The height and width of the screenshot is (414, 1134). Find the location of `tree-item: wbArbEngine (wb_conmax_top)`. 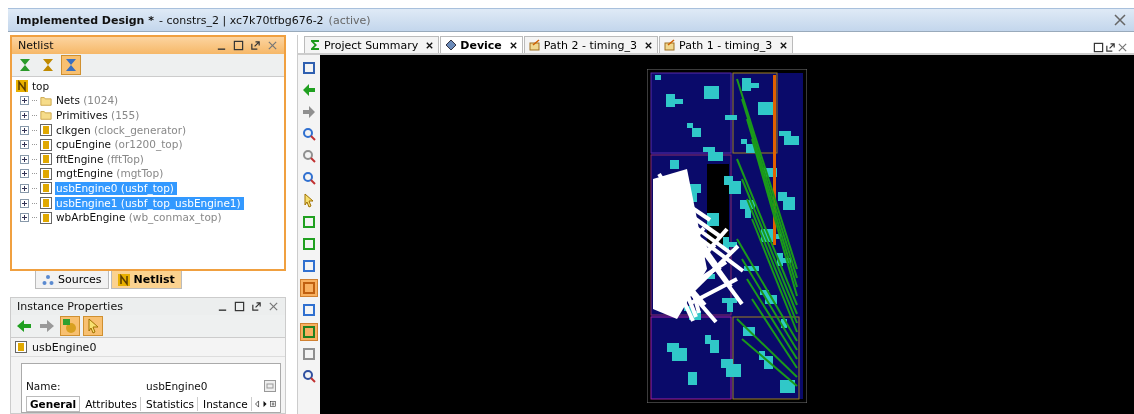

tree-item: wbArbEngine (wb_conmax_top) is located at coordinates (140, 218).